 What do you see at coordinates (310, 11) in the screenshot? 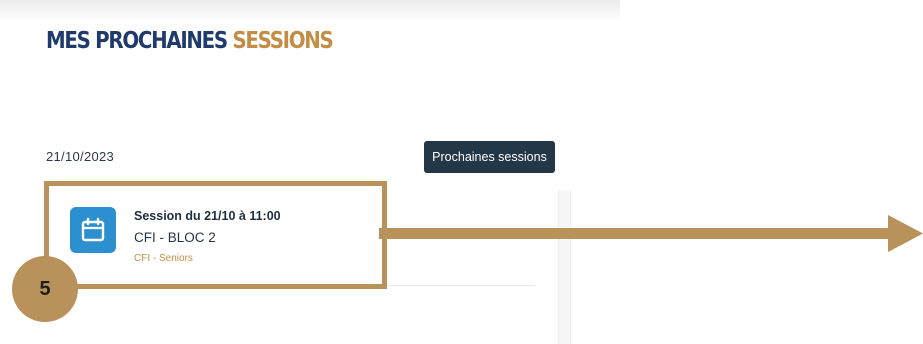
I see `top-bar-shadow` at bounding box center [310, 11].